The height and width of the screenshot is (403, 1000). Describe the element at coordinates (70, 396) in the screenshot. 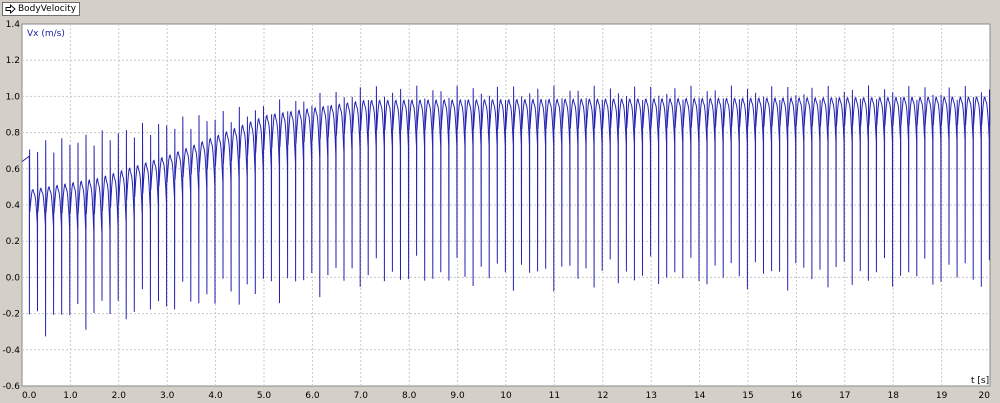

I see `x-tick-label: 1.0` at that location.